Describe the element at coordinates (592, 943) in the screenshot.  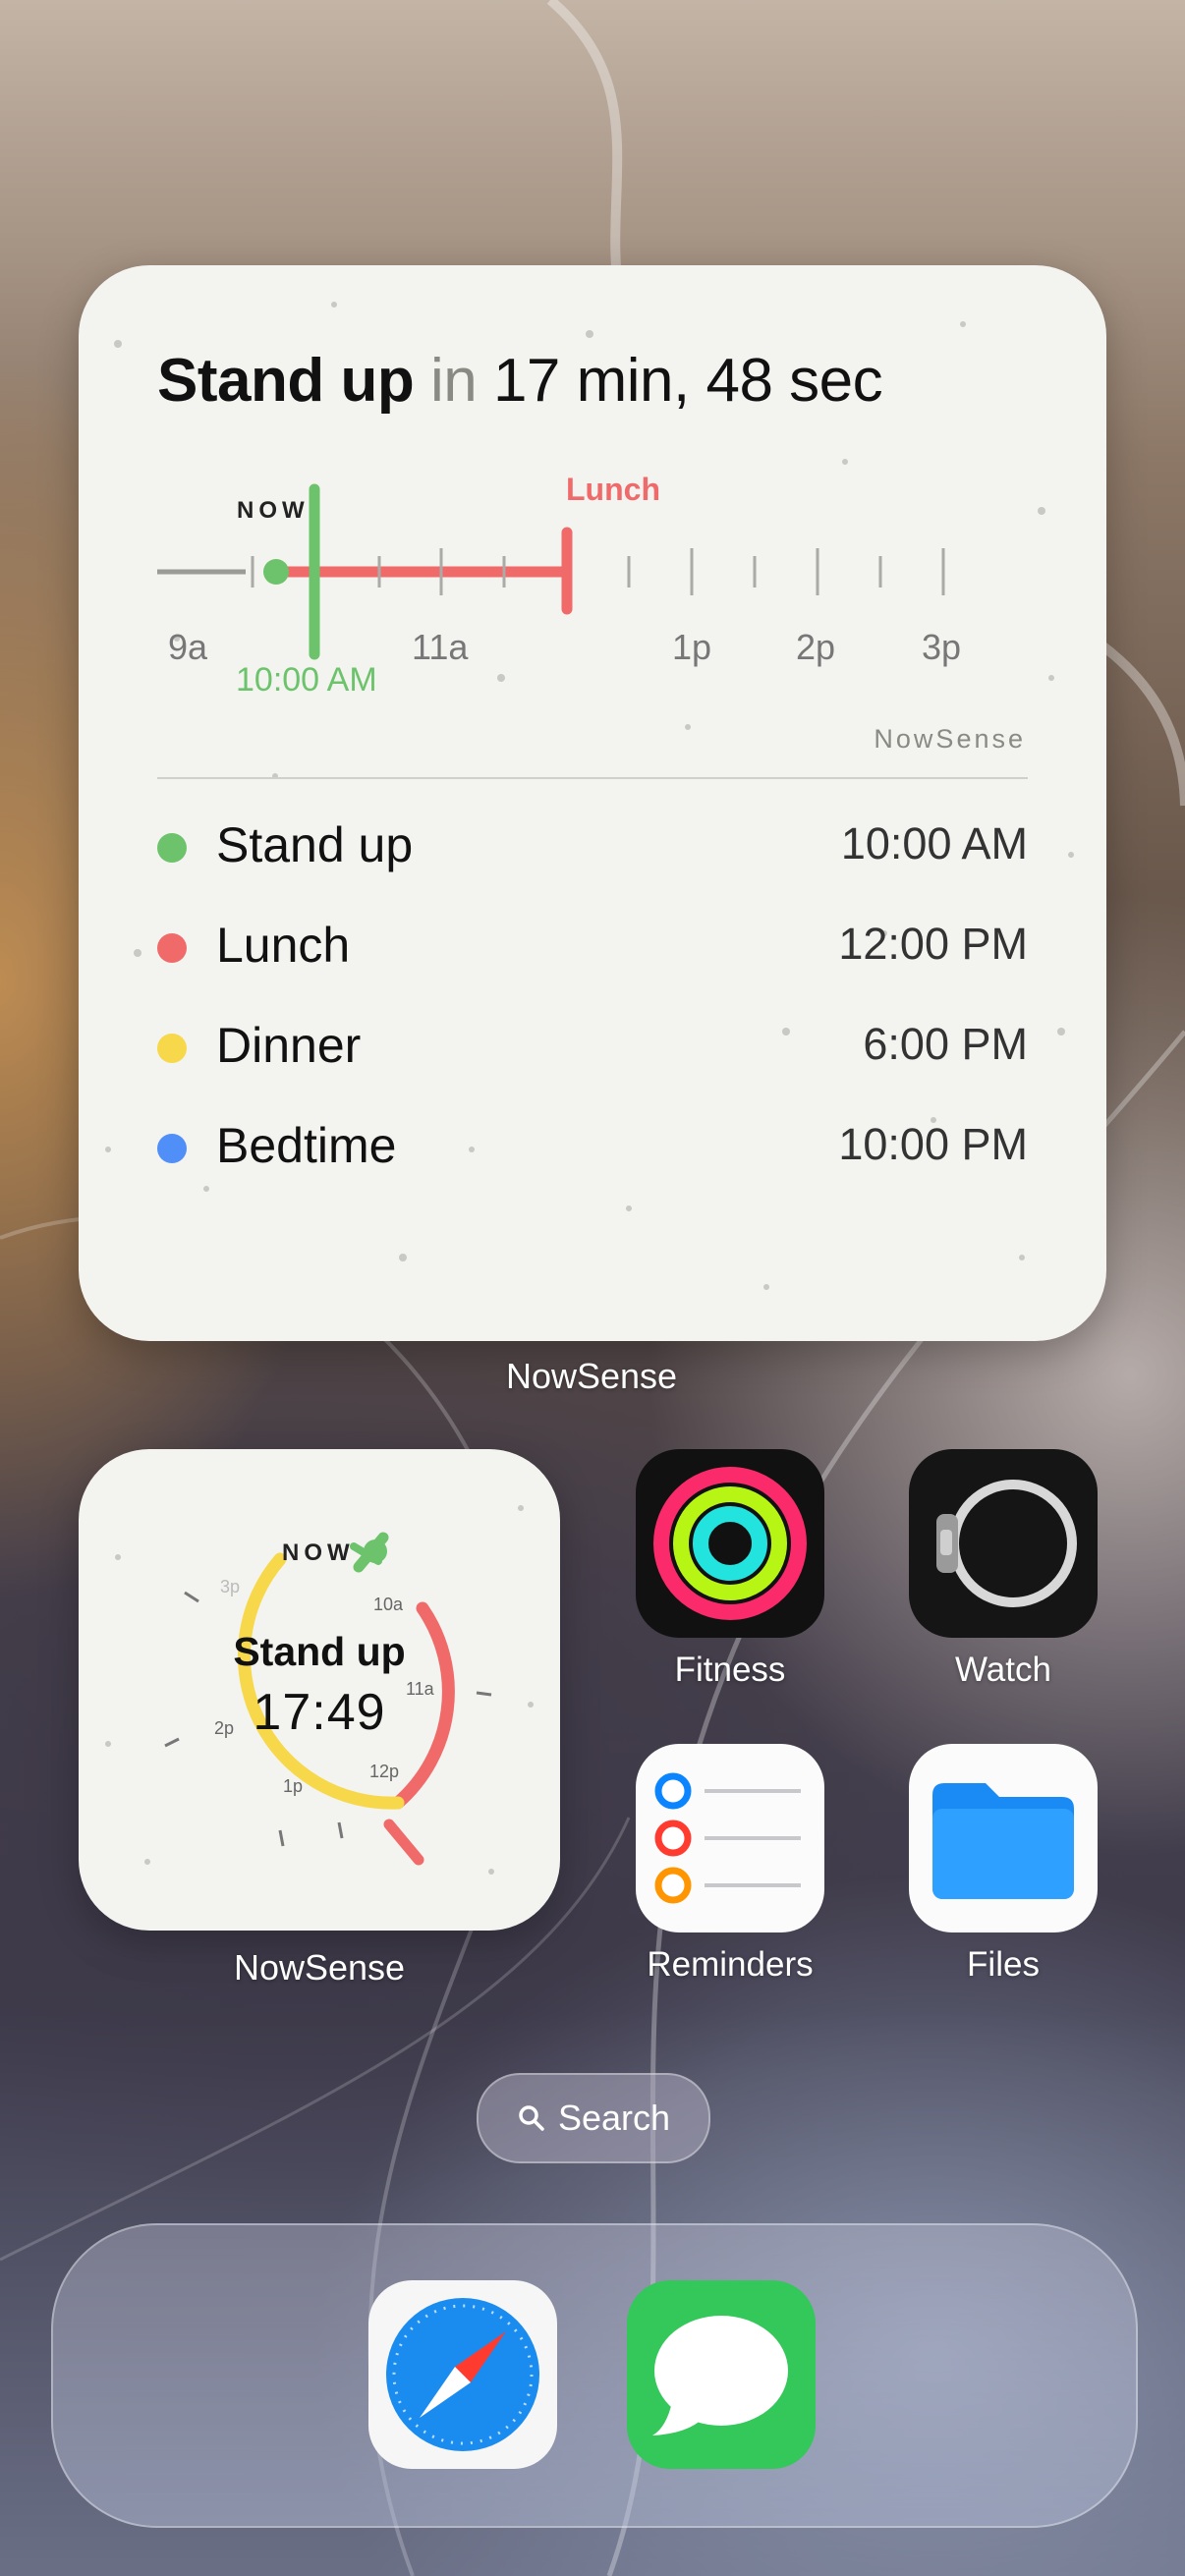
I see `event-row: Lunch 12:00 PM` at that location.